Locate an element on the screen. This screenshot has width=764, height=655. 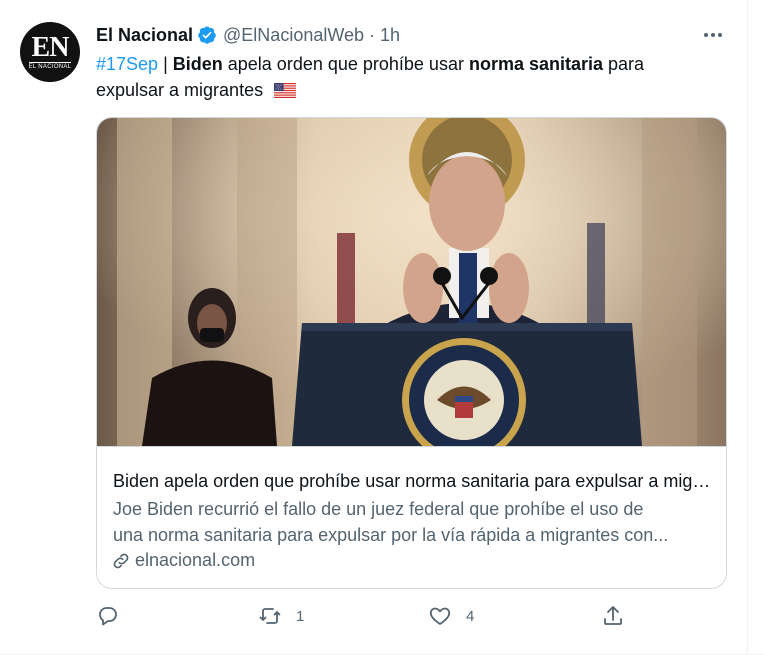
text-plain-1: apela orden que prohíbe usar is located at coordinates (345, 64).